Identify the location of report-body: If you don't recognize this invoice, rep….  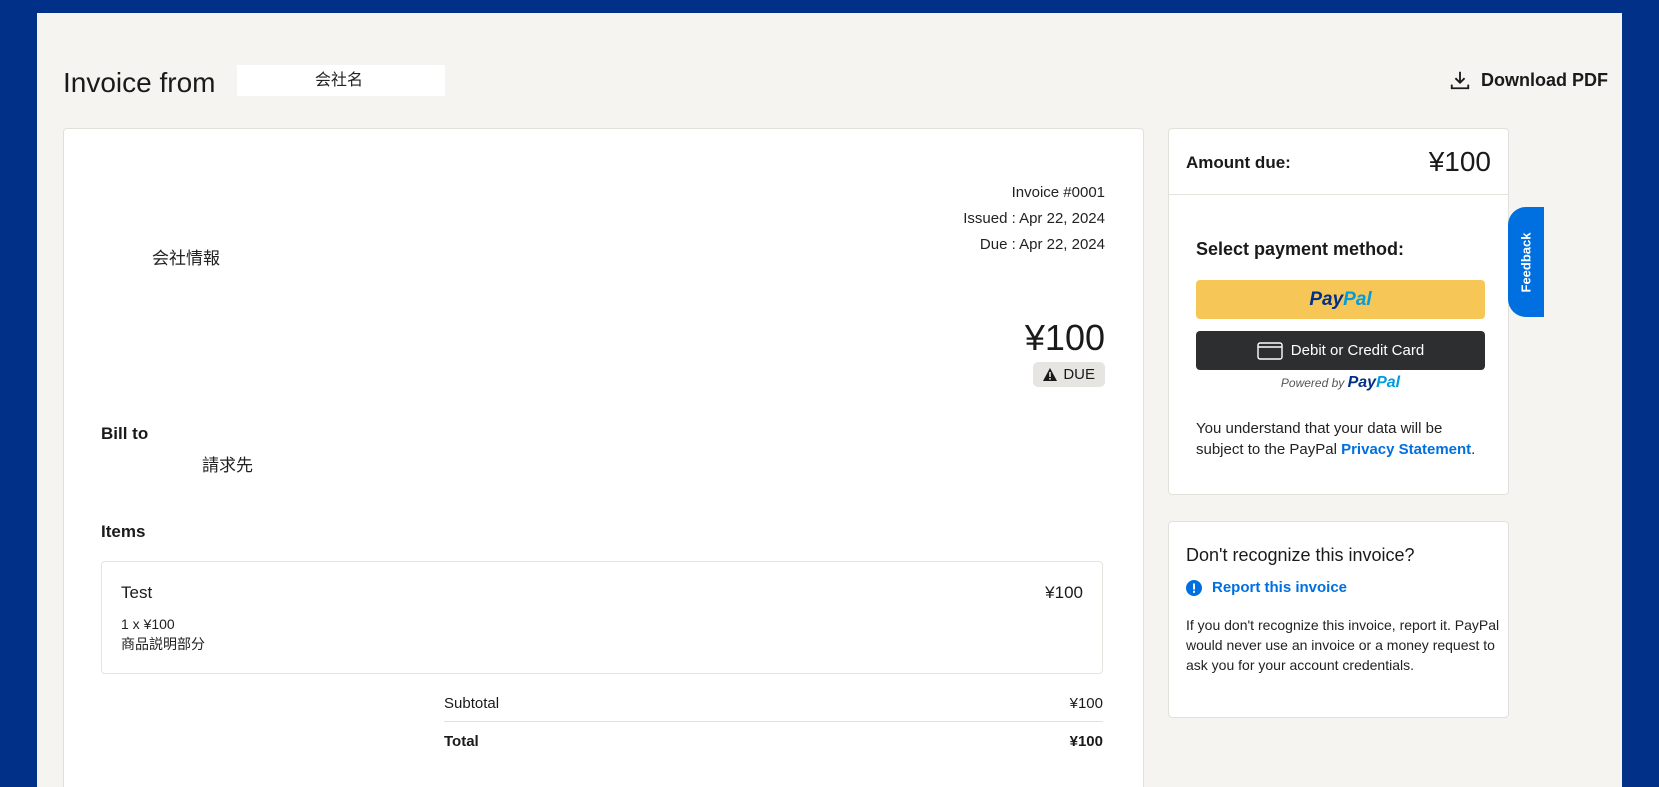
(1343, 645).